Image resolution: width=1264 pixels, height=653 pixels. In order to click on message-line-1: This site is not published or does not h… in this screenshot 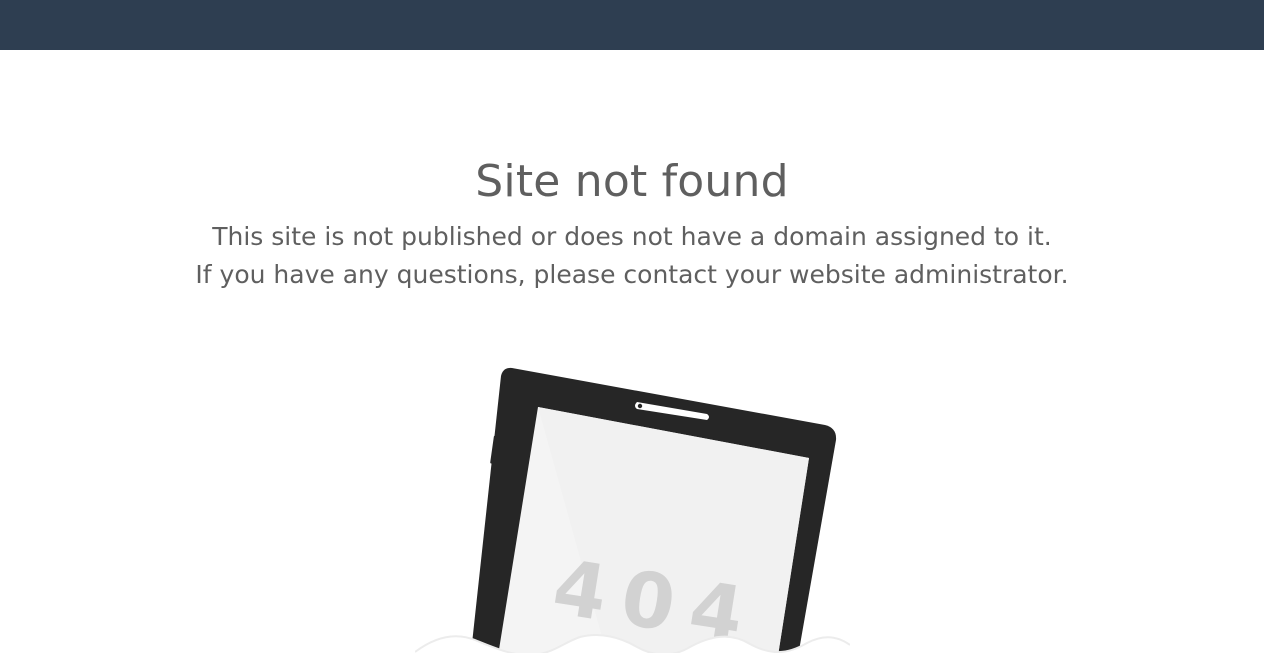, I will do `click(632, 236)`.